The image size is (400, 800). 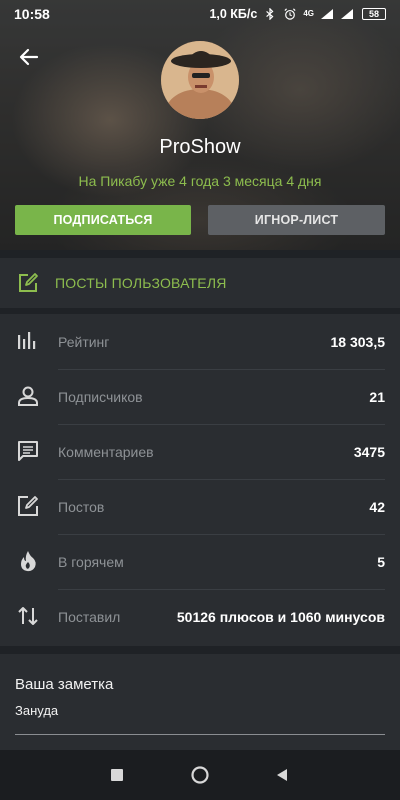 What do you see at coordinates (27, 340) in the screenshot?
I see `rating-bars-icon` at bounding box center [27, 340].